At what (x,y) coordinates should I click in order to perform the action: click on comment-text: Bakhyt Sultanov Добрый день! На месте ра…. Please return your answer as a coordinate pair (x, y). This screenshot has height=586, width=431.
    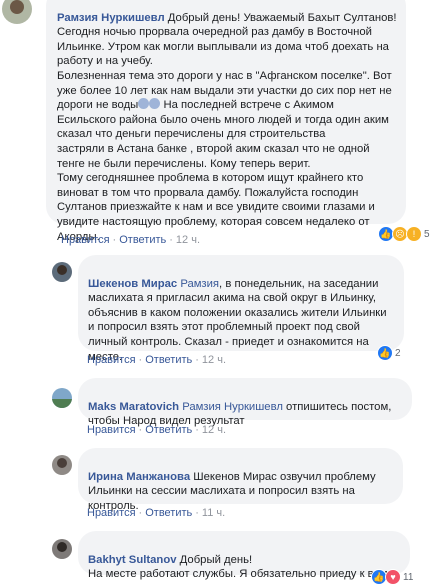
    Looking at the image, I should click on (238, 567).